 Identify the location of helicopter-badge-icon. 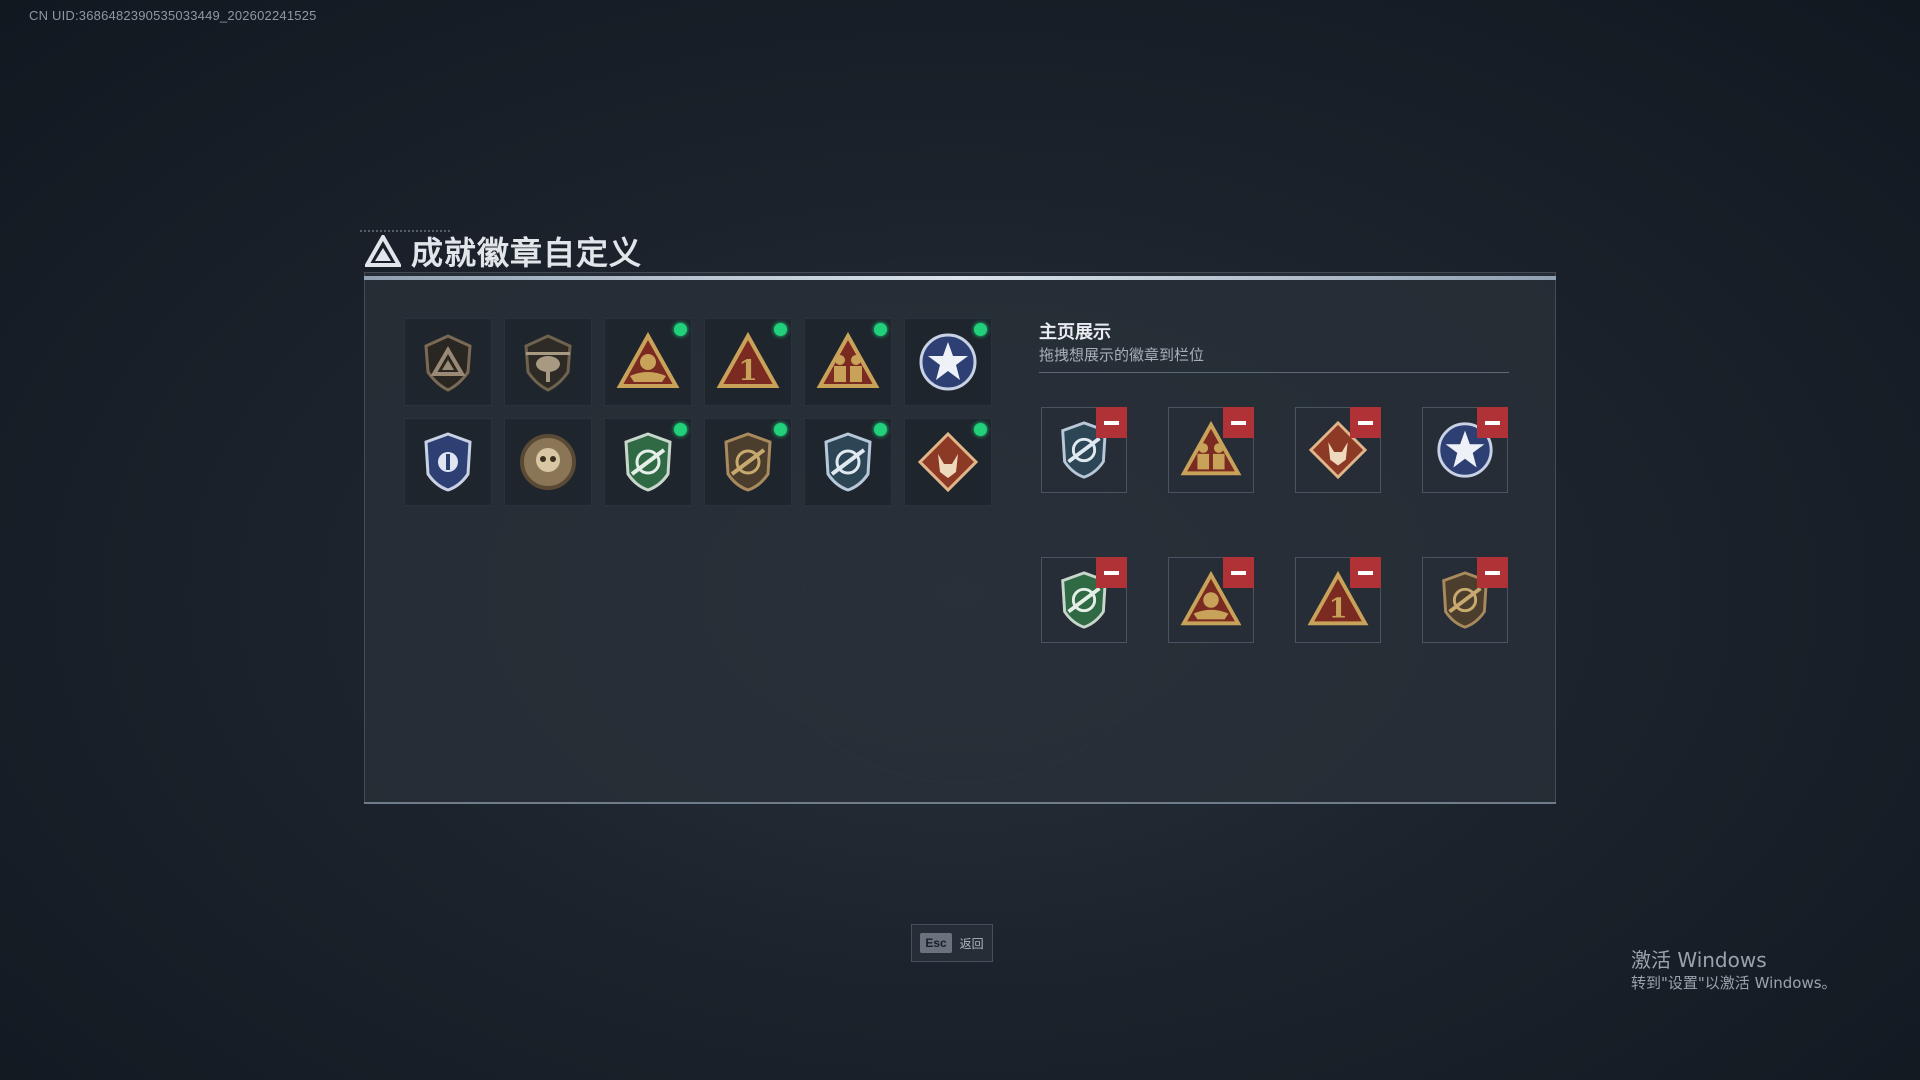
(548, 363).